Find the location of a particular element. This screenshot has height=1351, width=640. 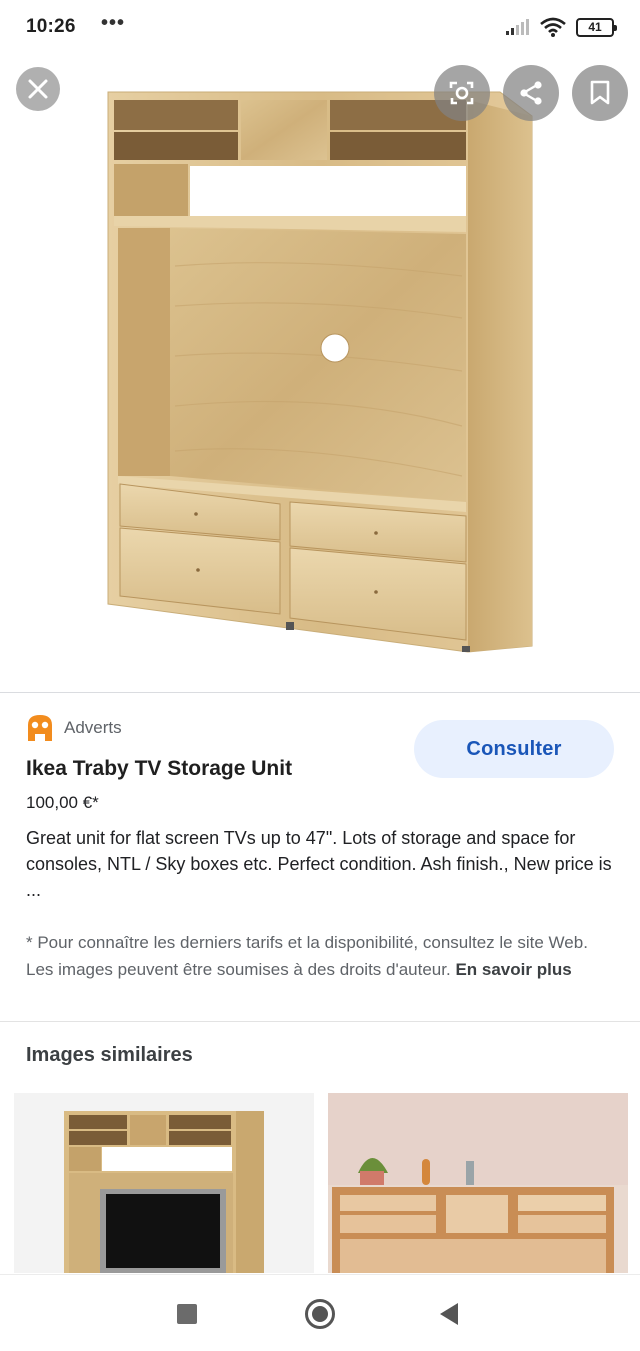

home-icon is located at coordinates (320, 1314).